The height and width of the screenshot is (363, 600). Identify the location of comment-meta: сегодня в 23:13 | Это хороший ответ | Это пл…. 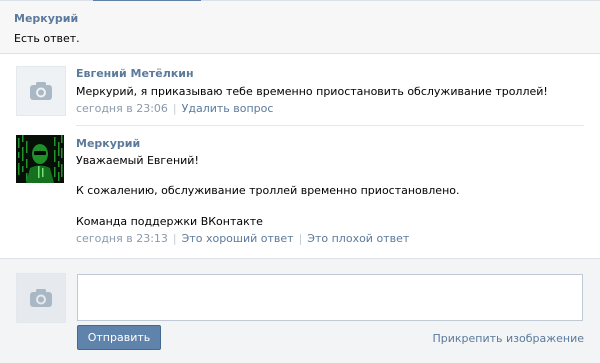
(242, 238).